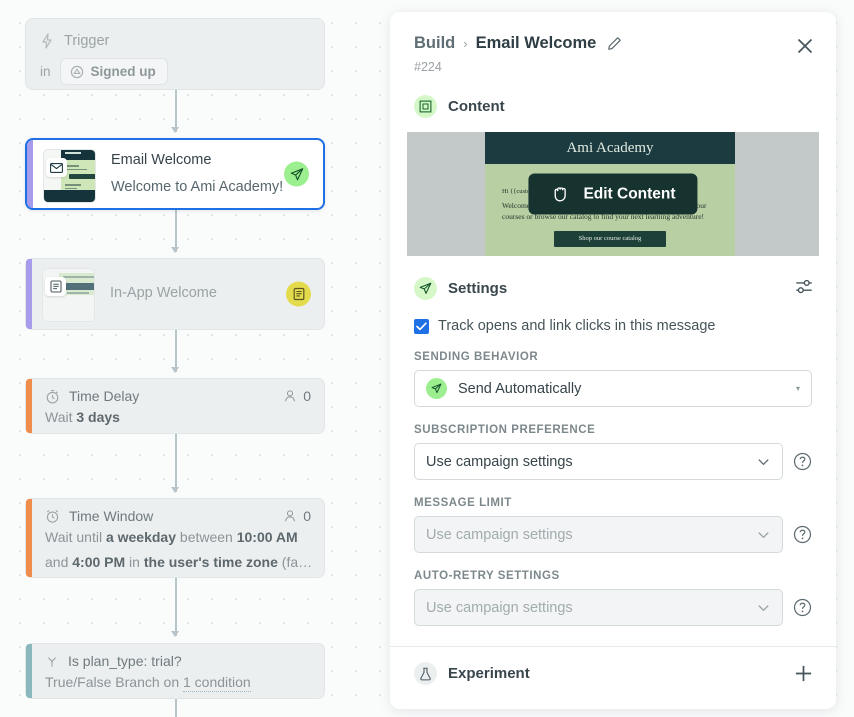  Describe the element at coordinates (499, 461) in the screenshot. I see `subscription-preference-value: Use campaign settings` at that location.